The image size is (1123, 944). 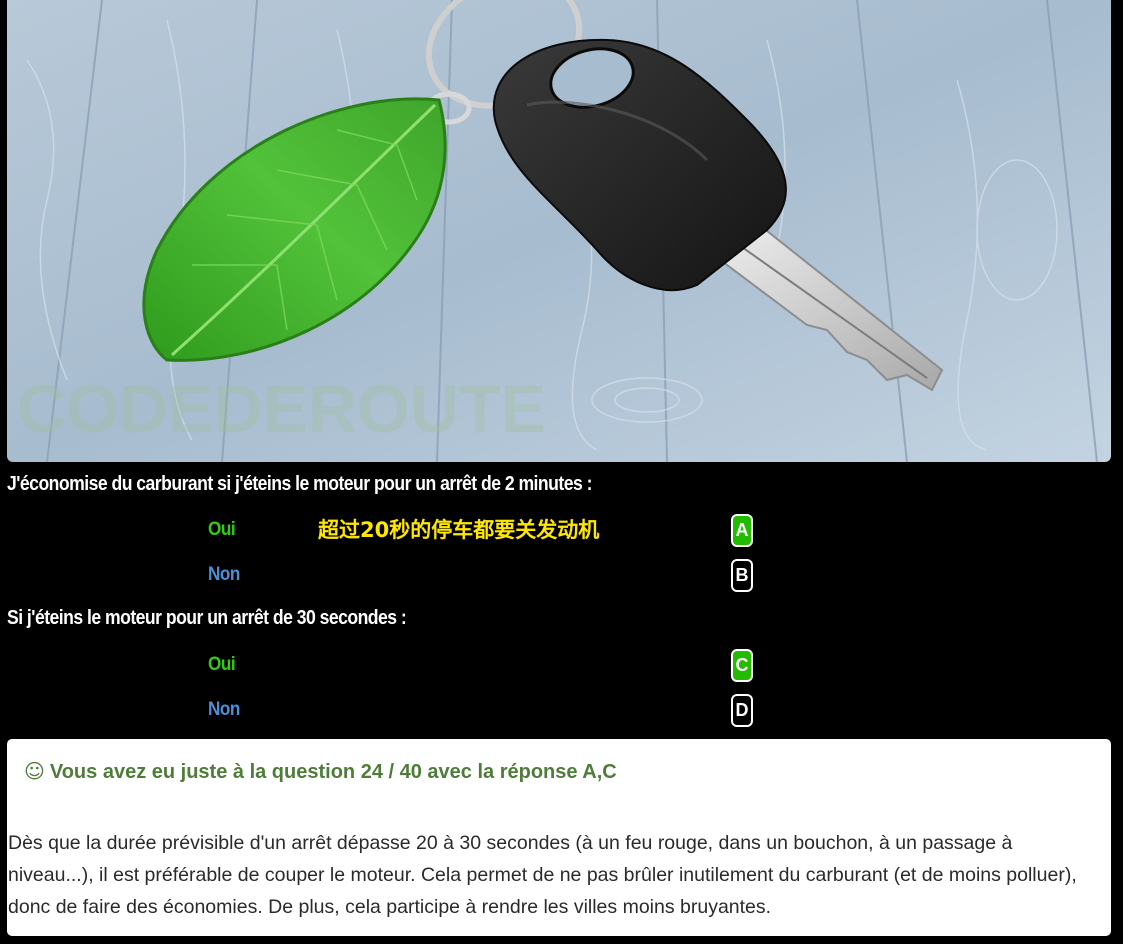 What do you see at coordinates (742, 710) in the screenshot?
I see `answer-d-button: D` at bounding box center [742, 710].